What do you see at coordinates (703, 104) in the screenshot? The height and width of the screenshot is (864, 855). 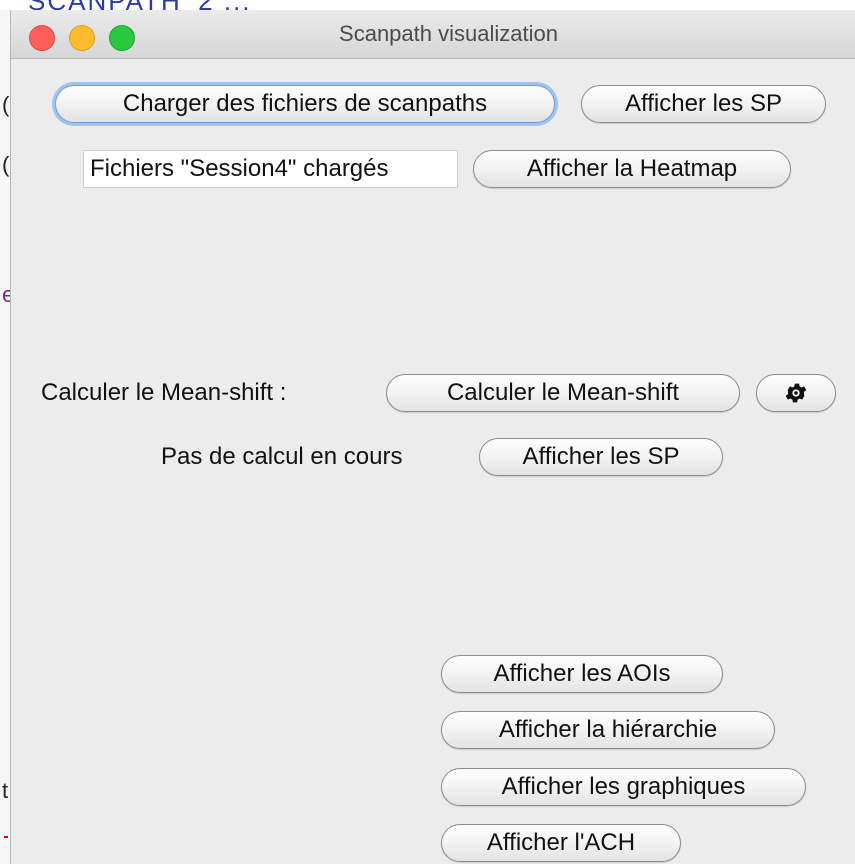 I see `show-sp-button: Afficher les SP` at bounding box center [703, 104].